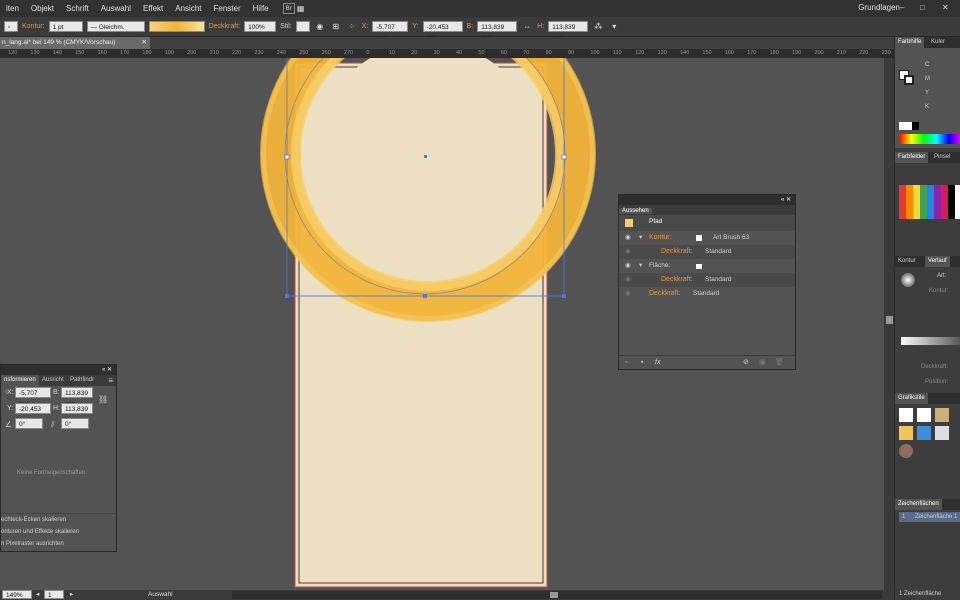  What do you see at coordinates (225, 26) in the screenshot?
I see `opacity-label: Deckkraft:` at bounding box center [225, 26].